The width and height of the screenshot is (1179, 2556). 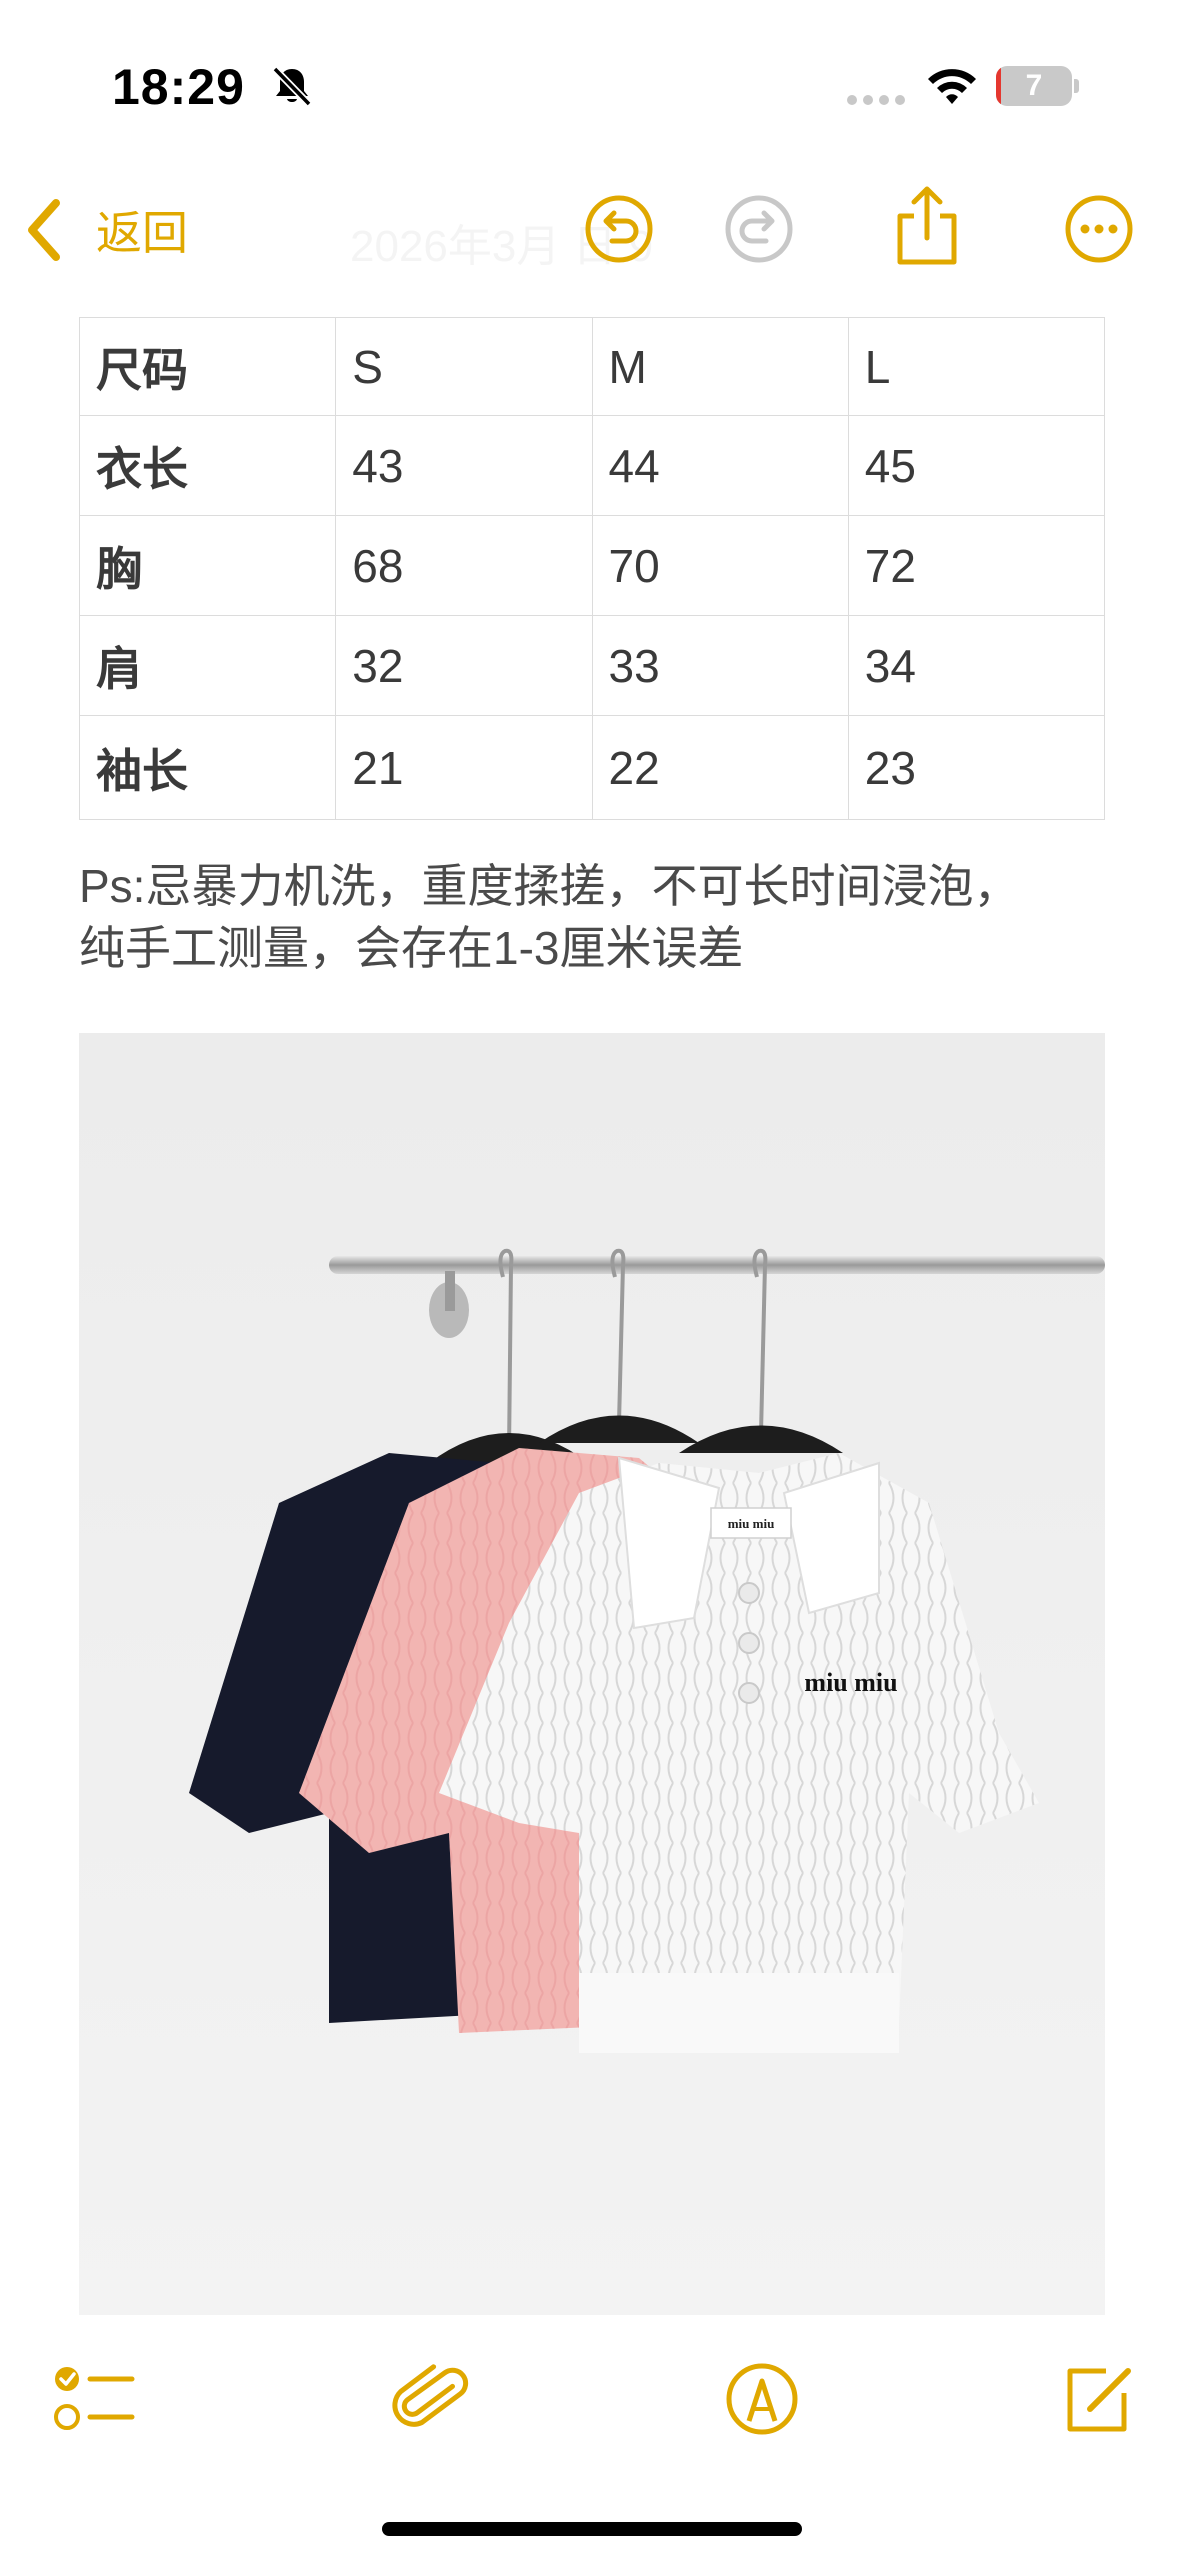 What do you see at coordinates (589, 2400) in the screenshot?
I see `bottom-toolbar` at bounding box center [589, 2400].